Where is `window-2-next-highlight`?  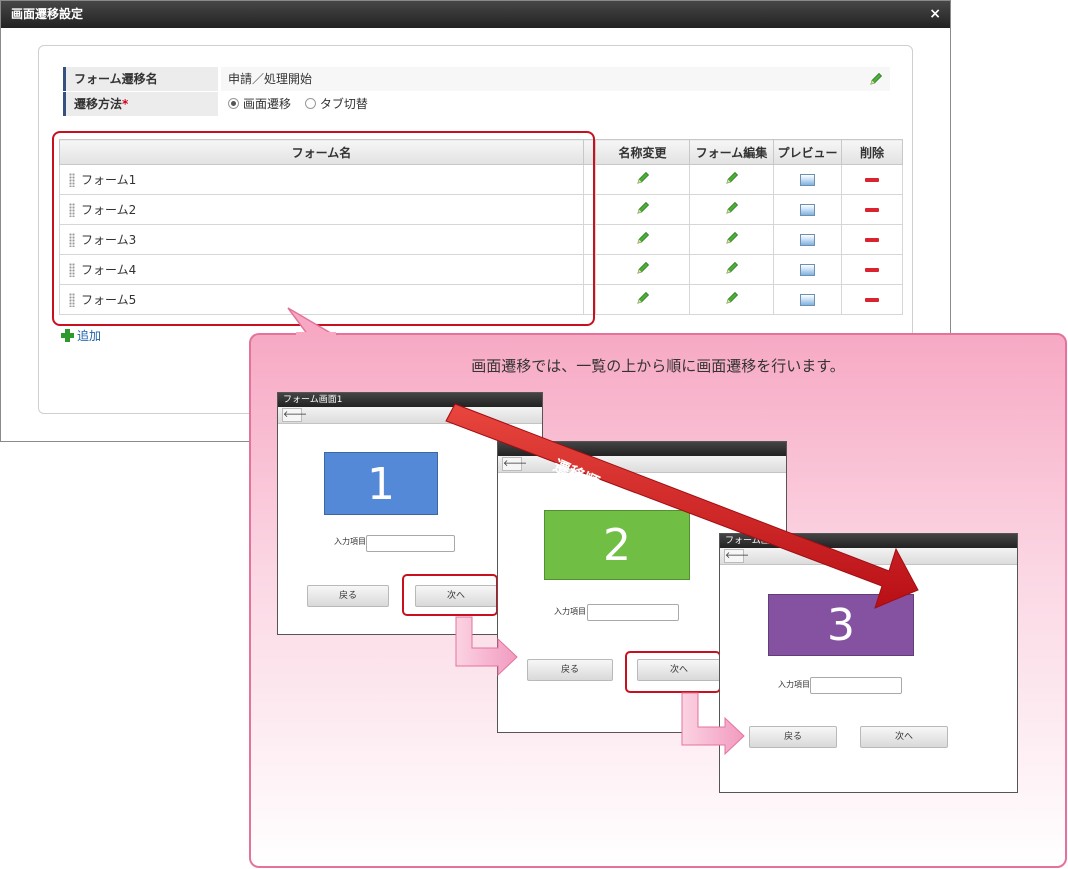
window-2-next-highlight is located at coordinates (673, 672).